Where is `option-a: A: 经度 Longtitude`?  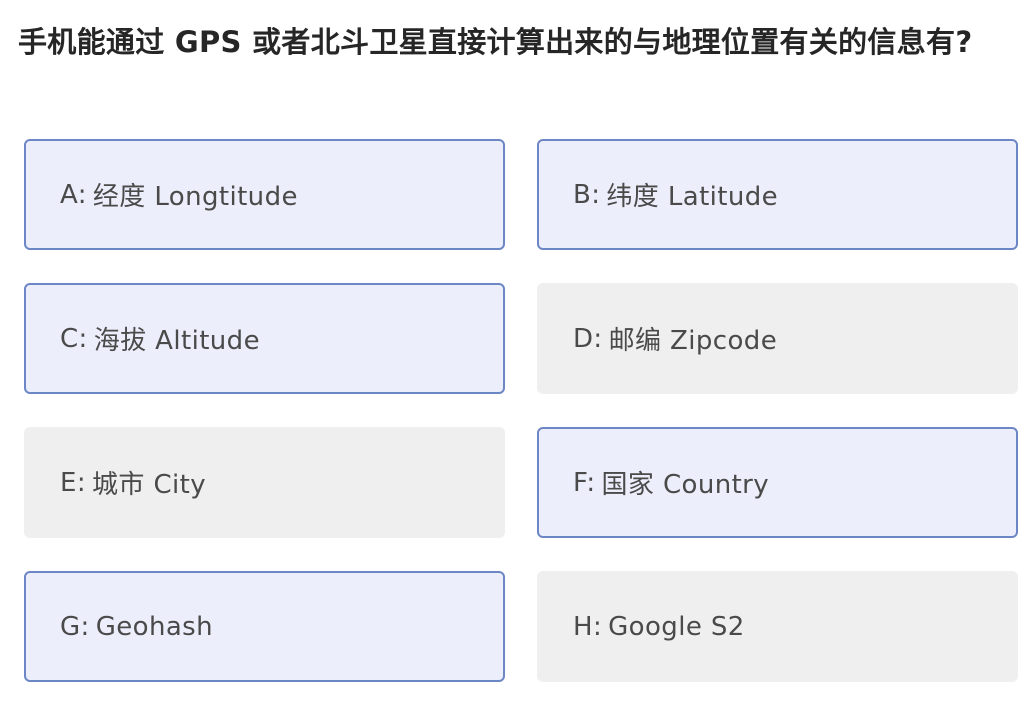
option-a: A: 经度 Longtitude is located at coordinates (264, 194).